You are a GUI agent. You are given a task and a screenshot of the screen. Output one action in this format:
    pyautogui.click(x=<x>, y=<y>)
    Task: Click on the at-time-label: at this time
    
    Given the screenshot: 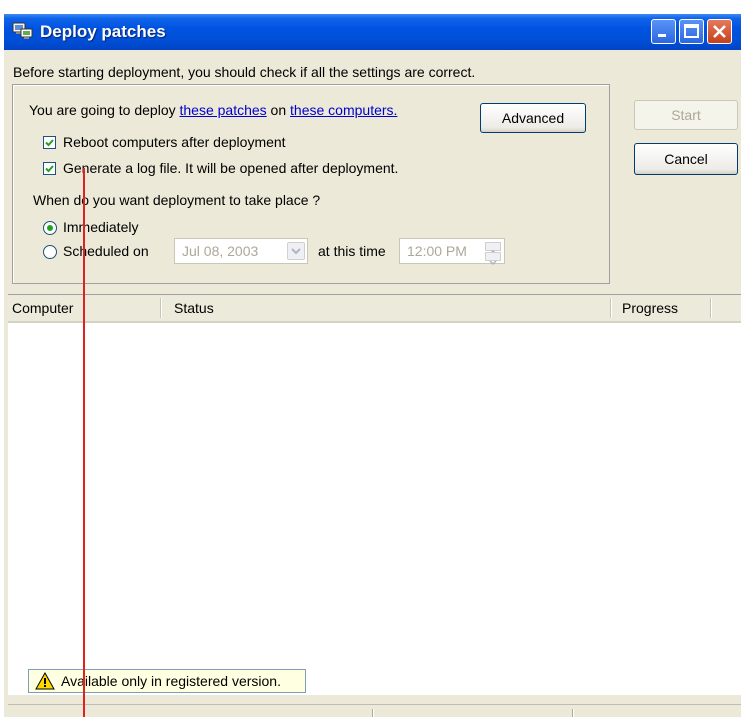 What is the action you would take?
    pyautogui.click(x=352, y=251)
    